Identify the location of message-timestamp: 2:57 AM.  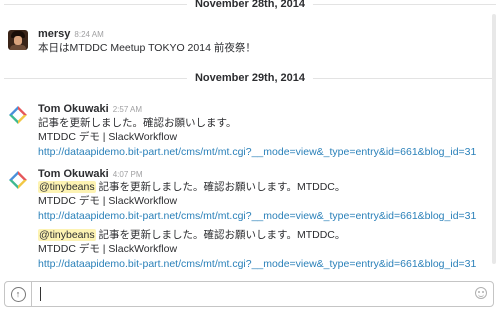
(127, 109).